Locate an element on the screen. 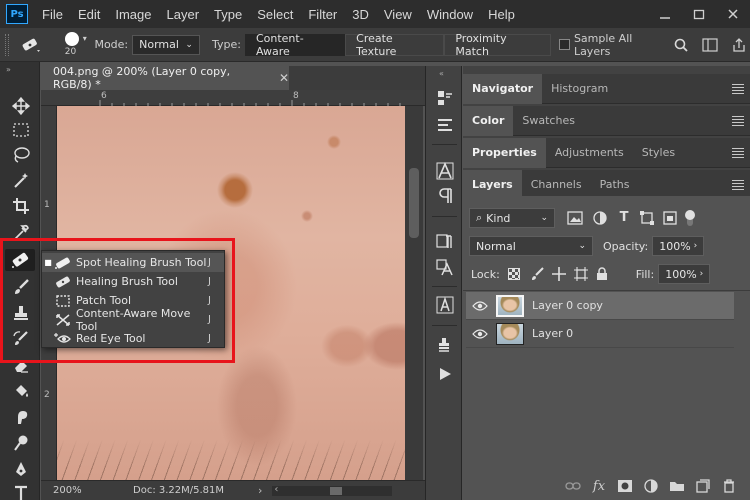 This screenshot has height=500, width=750. chevron-left-icon: ‹ is located at coordinates (276, 489).